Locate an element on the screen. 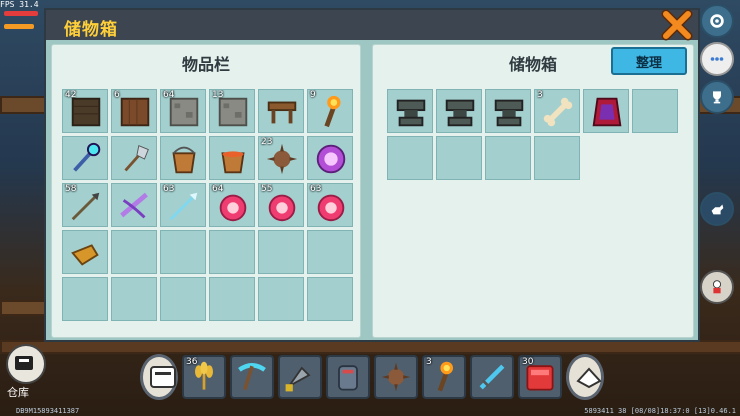  warehouse-button is located at coordinates (26, 364).